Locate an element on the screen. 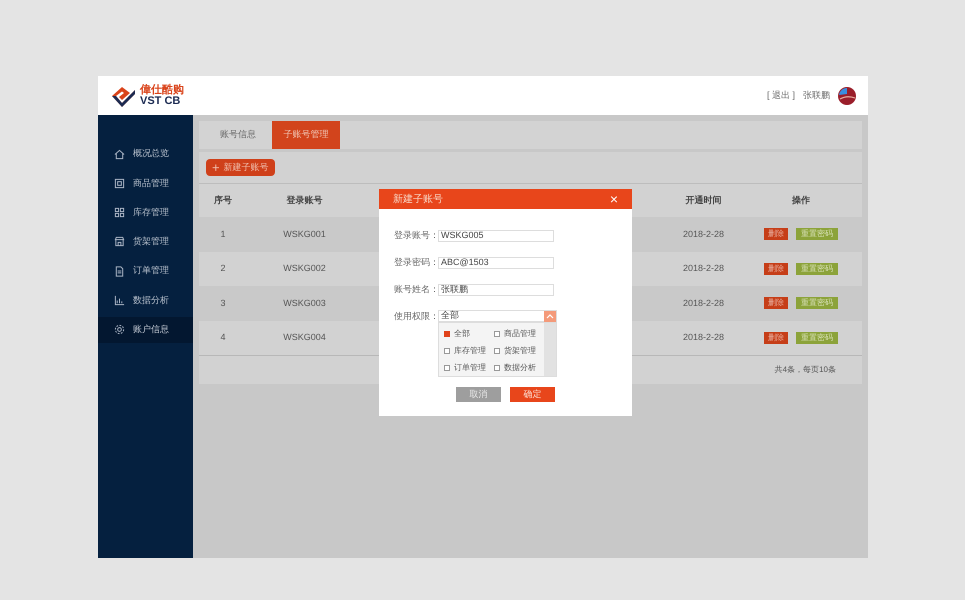 This screenshot has width=965, height=600. dialog-title: 新建子账号 is located at coordinates (418, 199).